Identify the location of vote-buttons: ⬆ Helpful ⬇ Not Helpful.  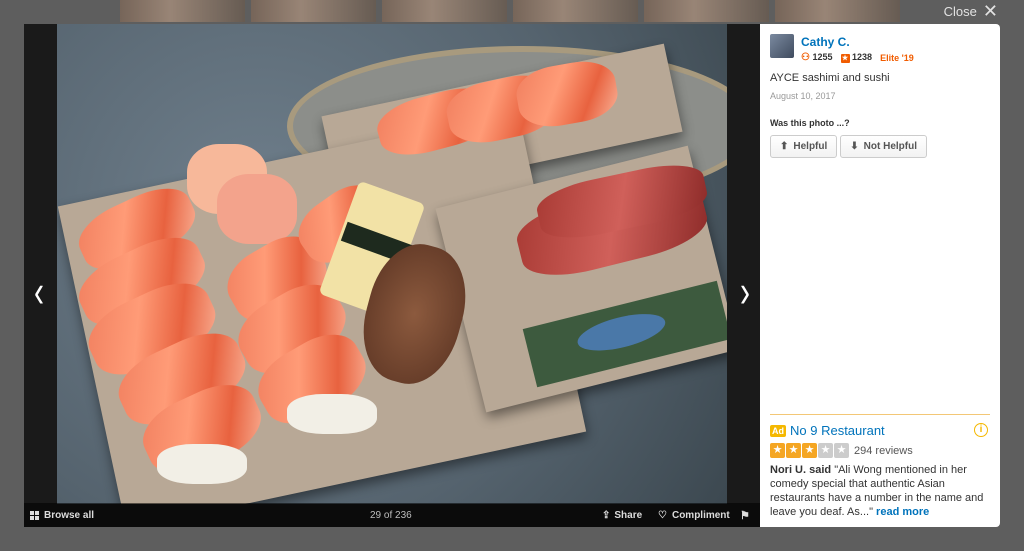
(880, 146).